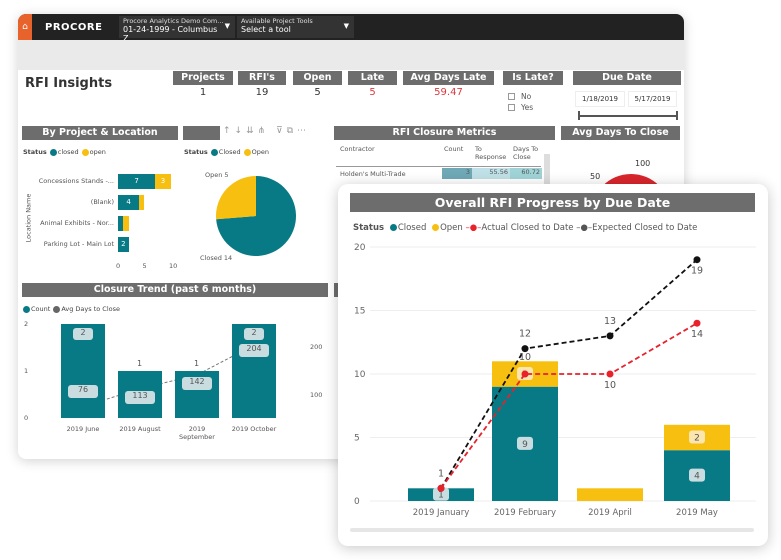 The image size is (781, 560). What do you see at coordinates (441, 496) in the screenshot?
I see `bar-value-label: 1` at bounding box center [441, 496].